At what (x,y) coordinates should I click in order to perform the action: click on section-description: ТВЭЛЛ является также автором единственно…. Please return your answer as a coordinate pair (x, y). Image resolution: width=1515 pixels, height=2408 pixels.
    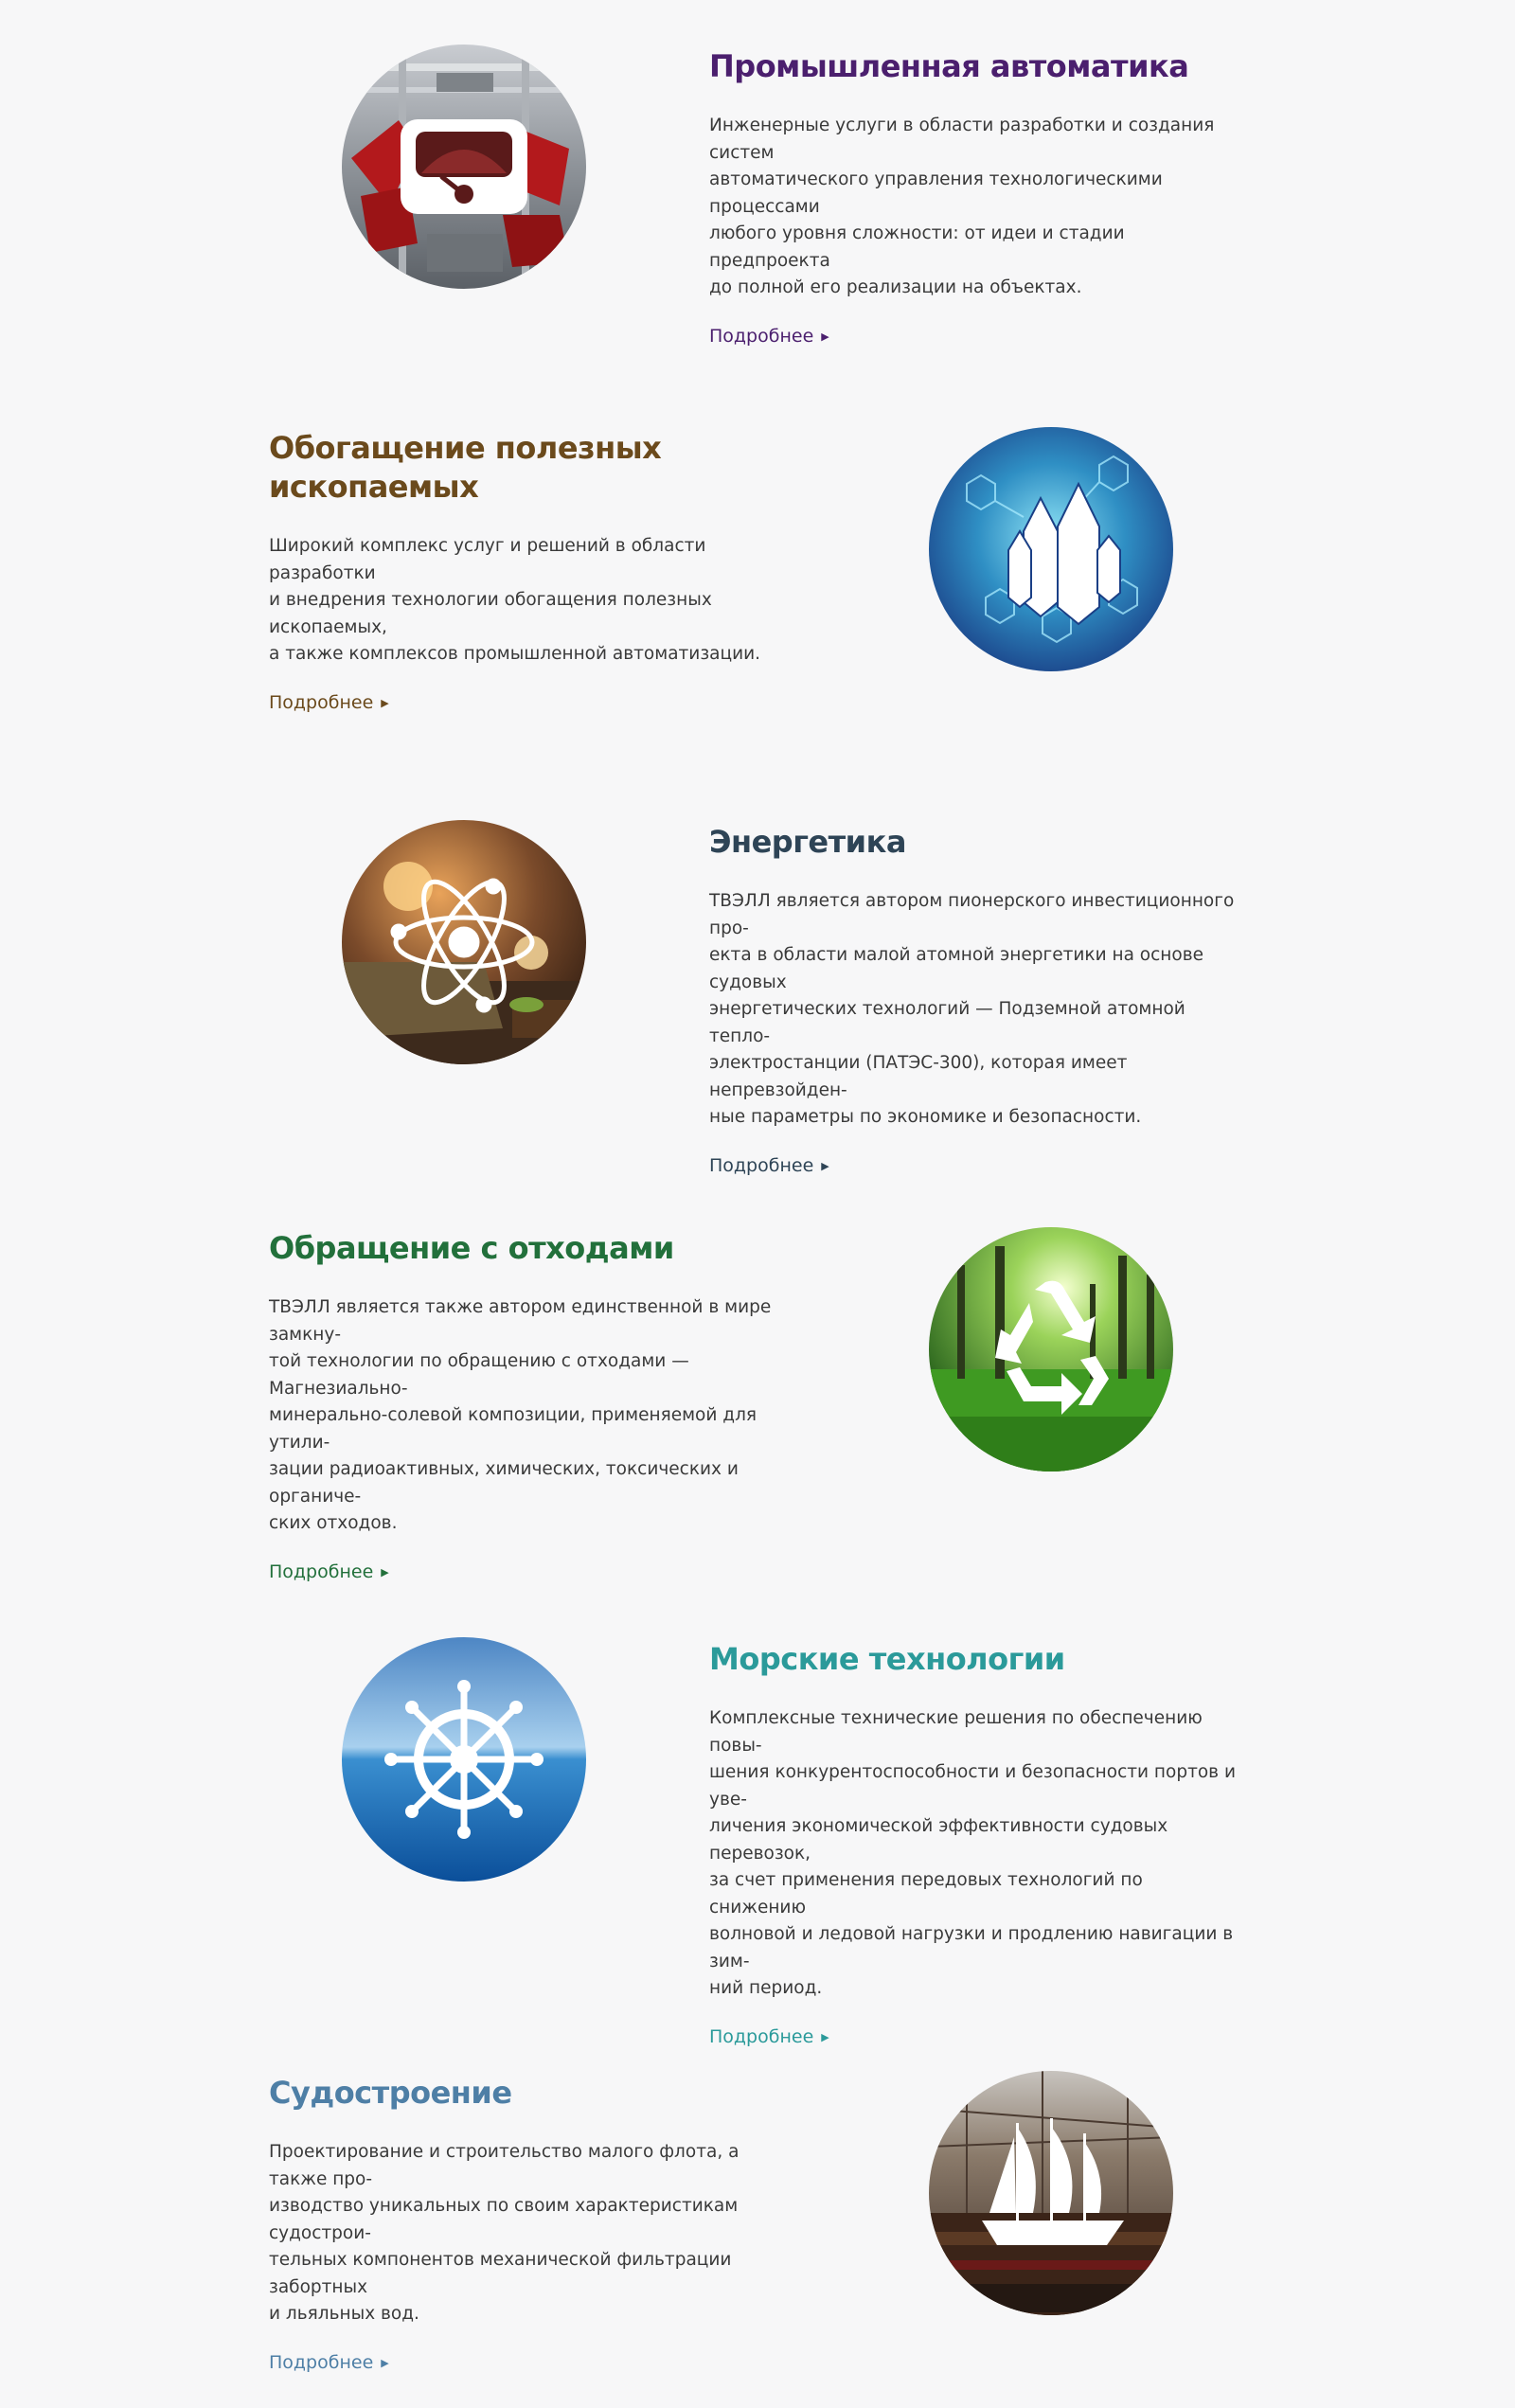
    Looking at the image, I should click on (520, 1415).